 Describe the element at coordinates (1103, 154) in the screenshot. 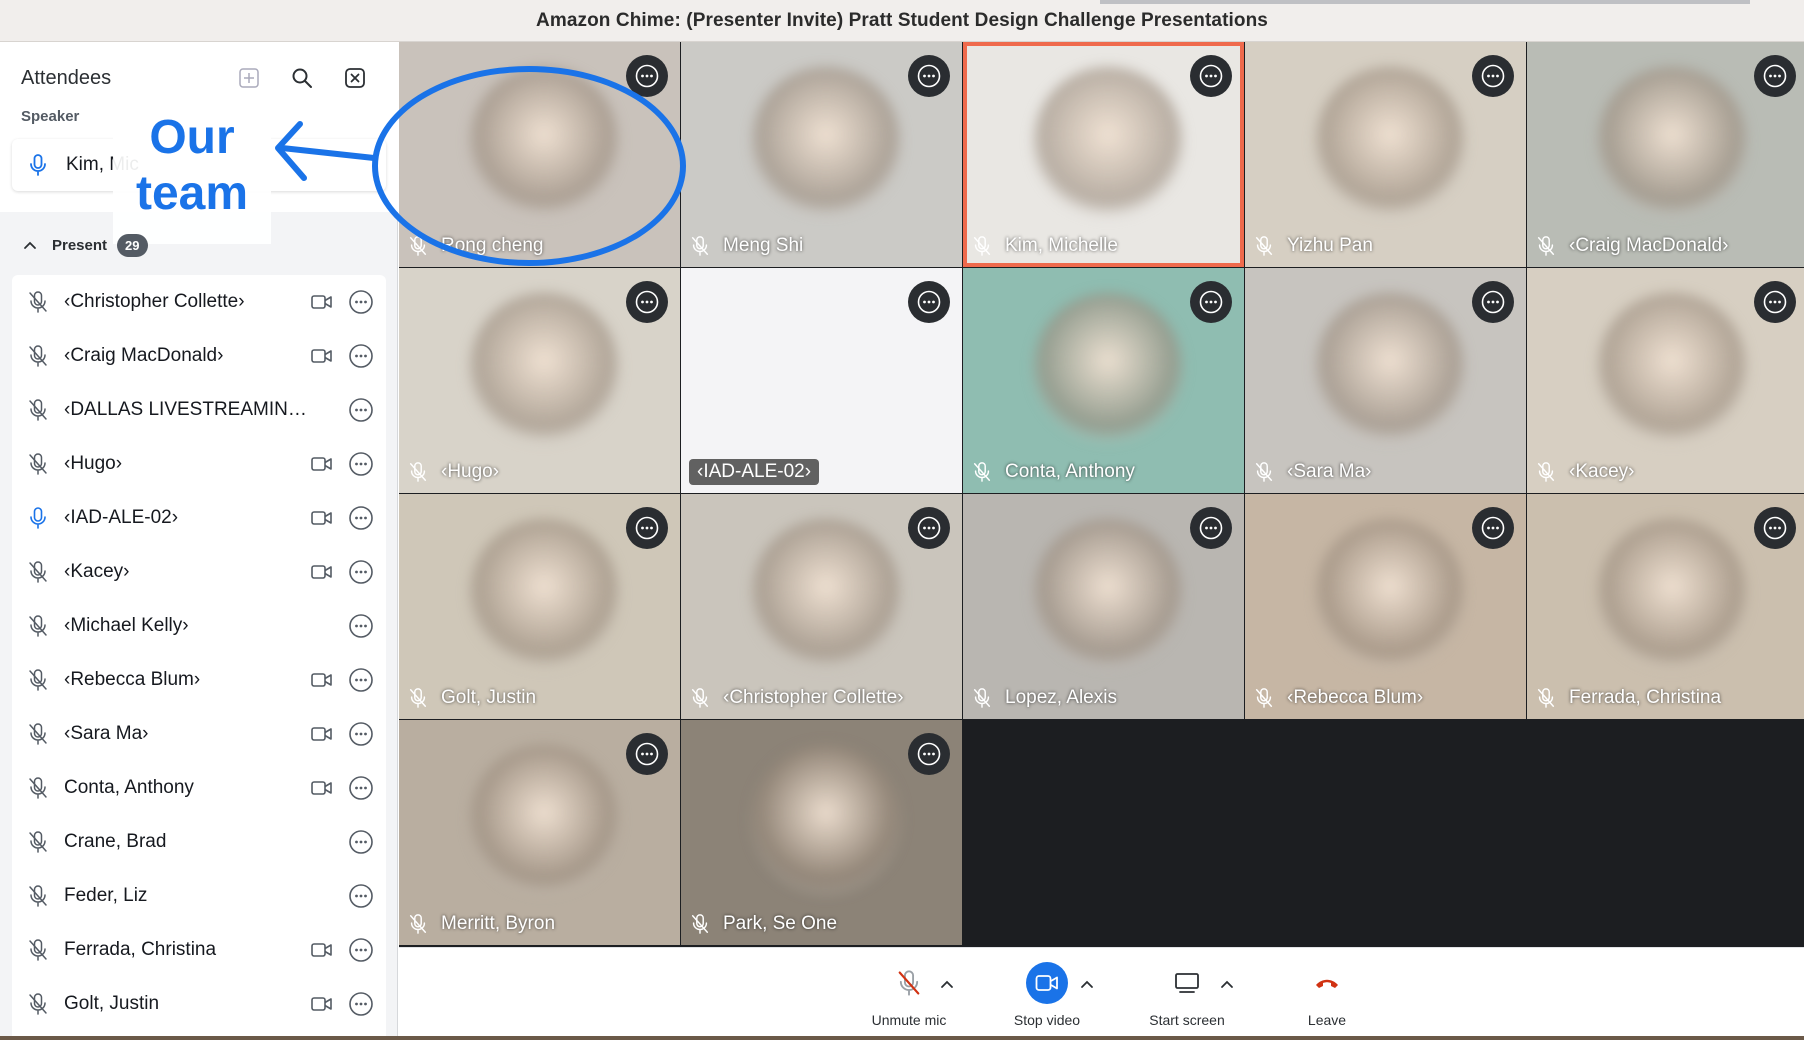

I see `video-tile: Kim, Michelle` at that location.